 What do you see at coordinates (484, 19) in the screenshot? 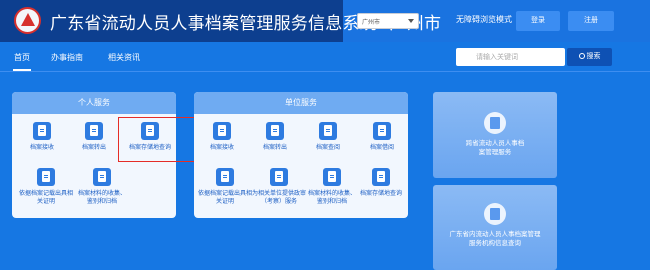
I see `accessibility-mode-link: 无障碍浏览模式` at bounding box center [484, 19].